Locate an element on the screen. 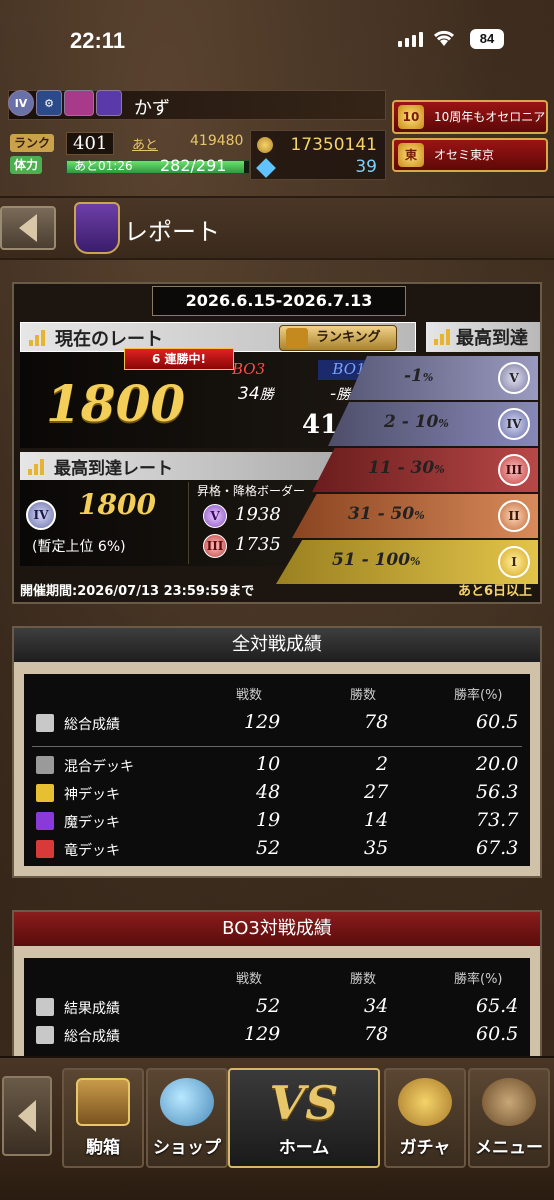 The image size is (554, 1200). bottom-nav: 駒箱 ショップ VS ホーム ガチャ メニュー is located at coordinates (277, 1128).